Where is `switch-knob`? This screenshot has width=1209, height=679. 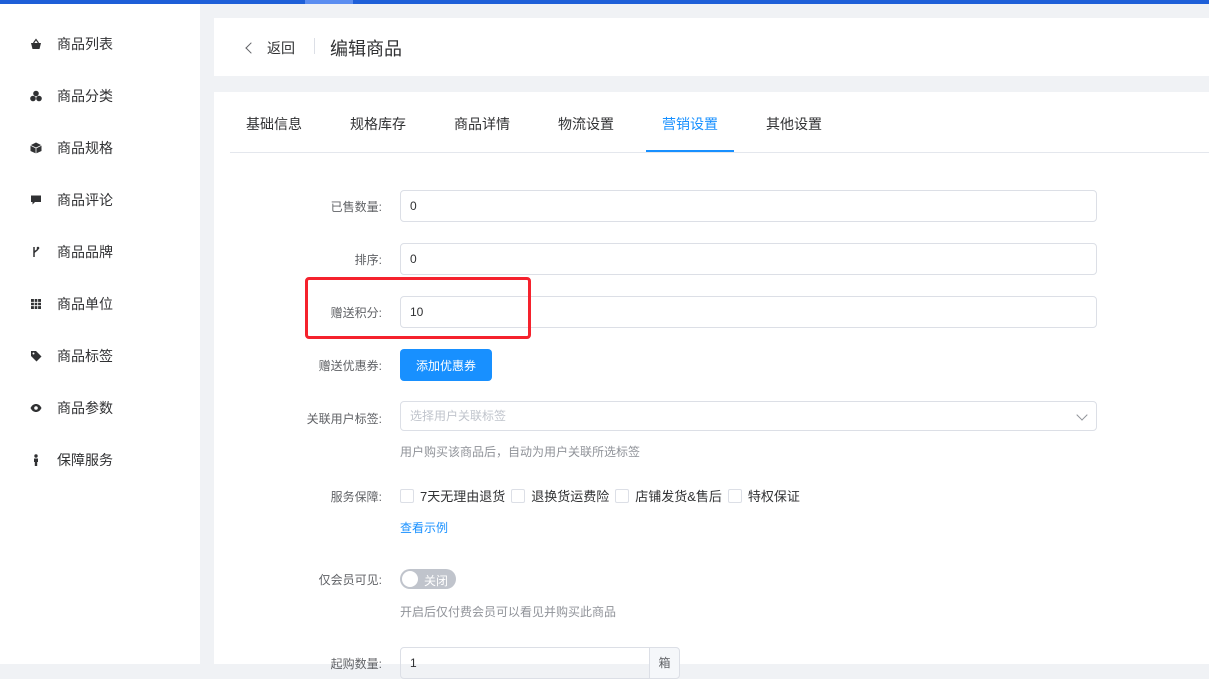
switch-knob is located at coordinates (410, 579).